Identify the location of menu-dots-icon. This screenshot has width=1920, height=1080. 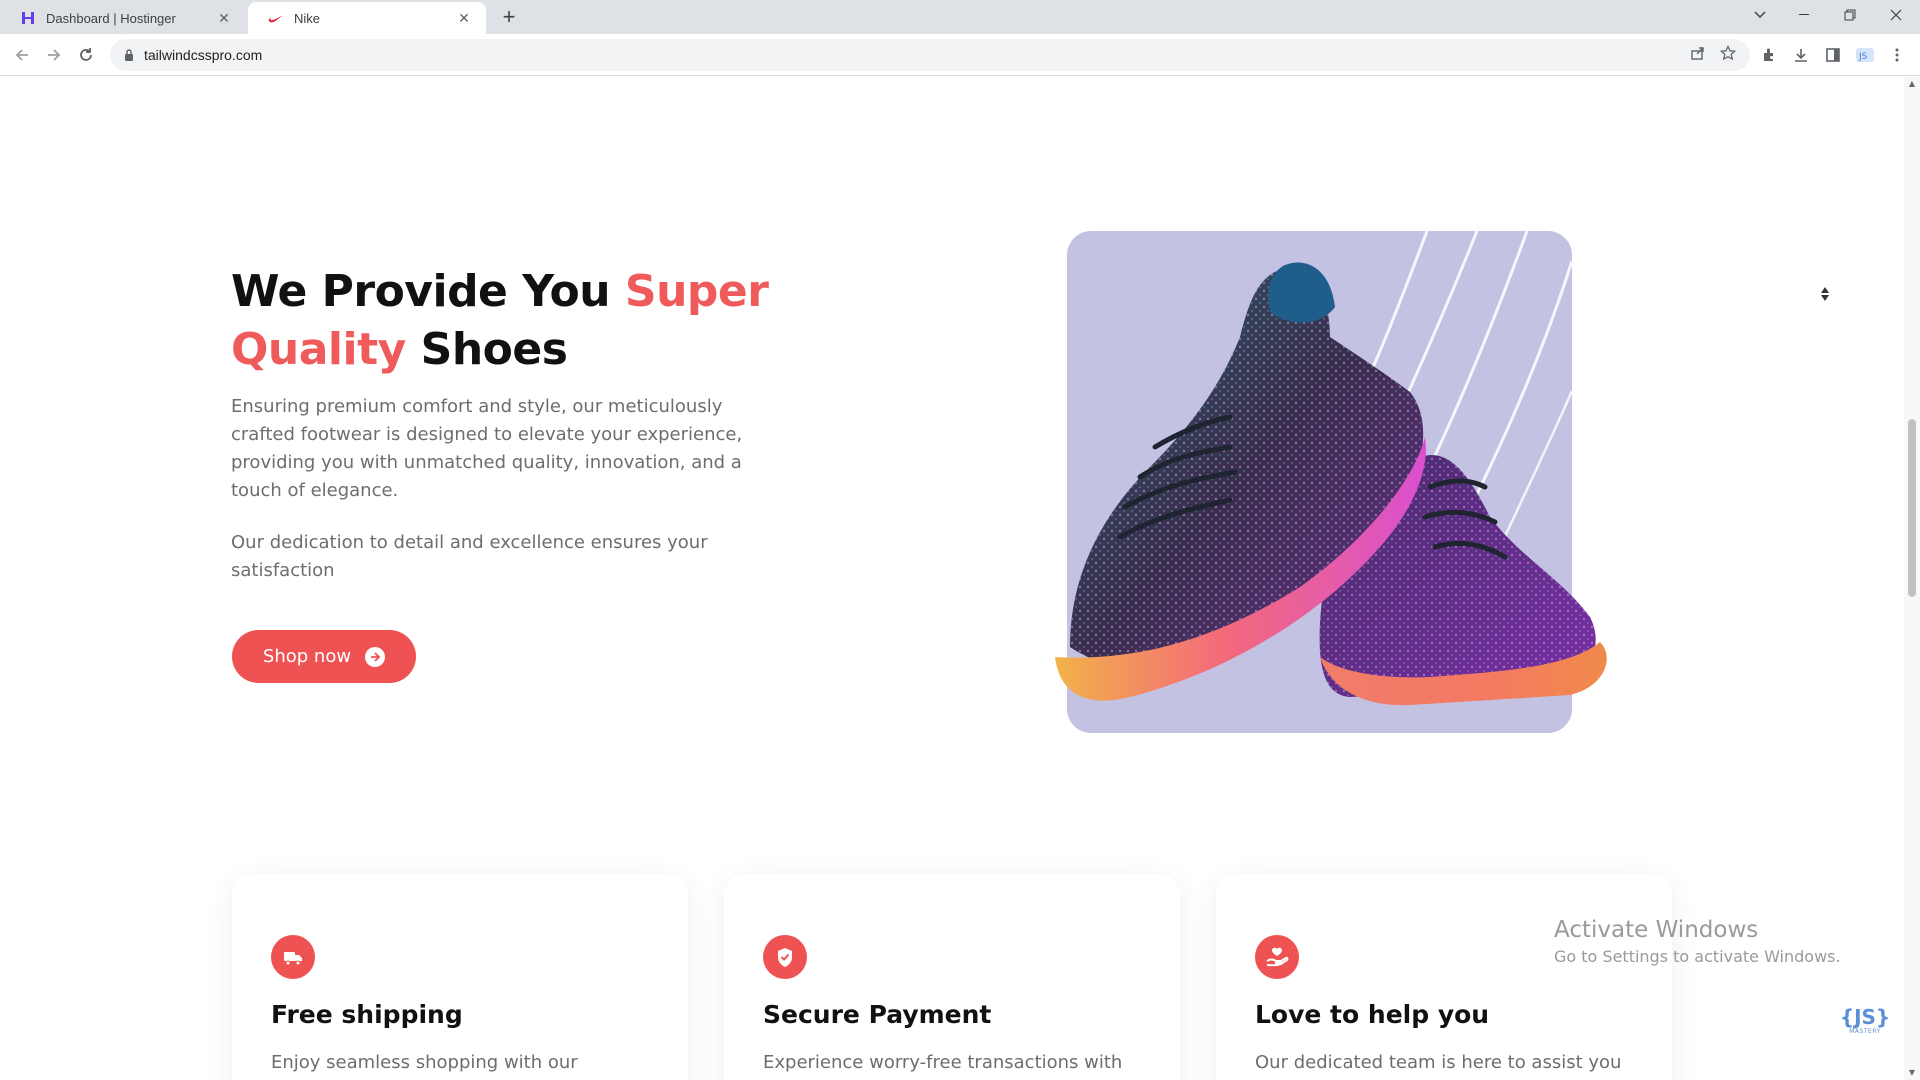
(1897, 55).